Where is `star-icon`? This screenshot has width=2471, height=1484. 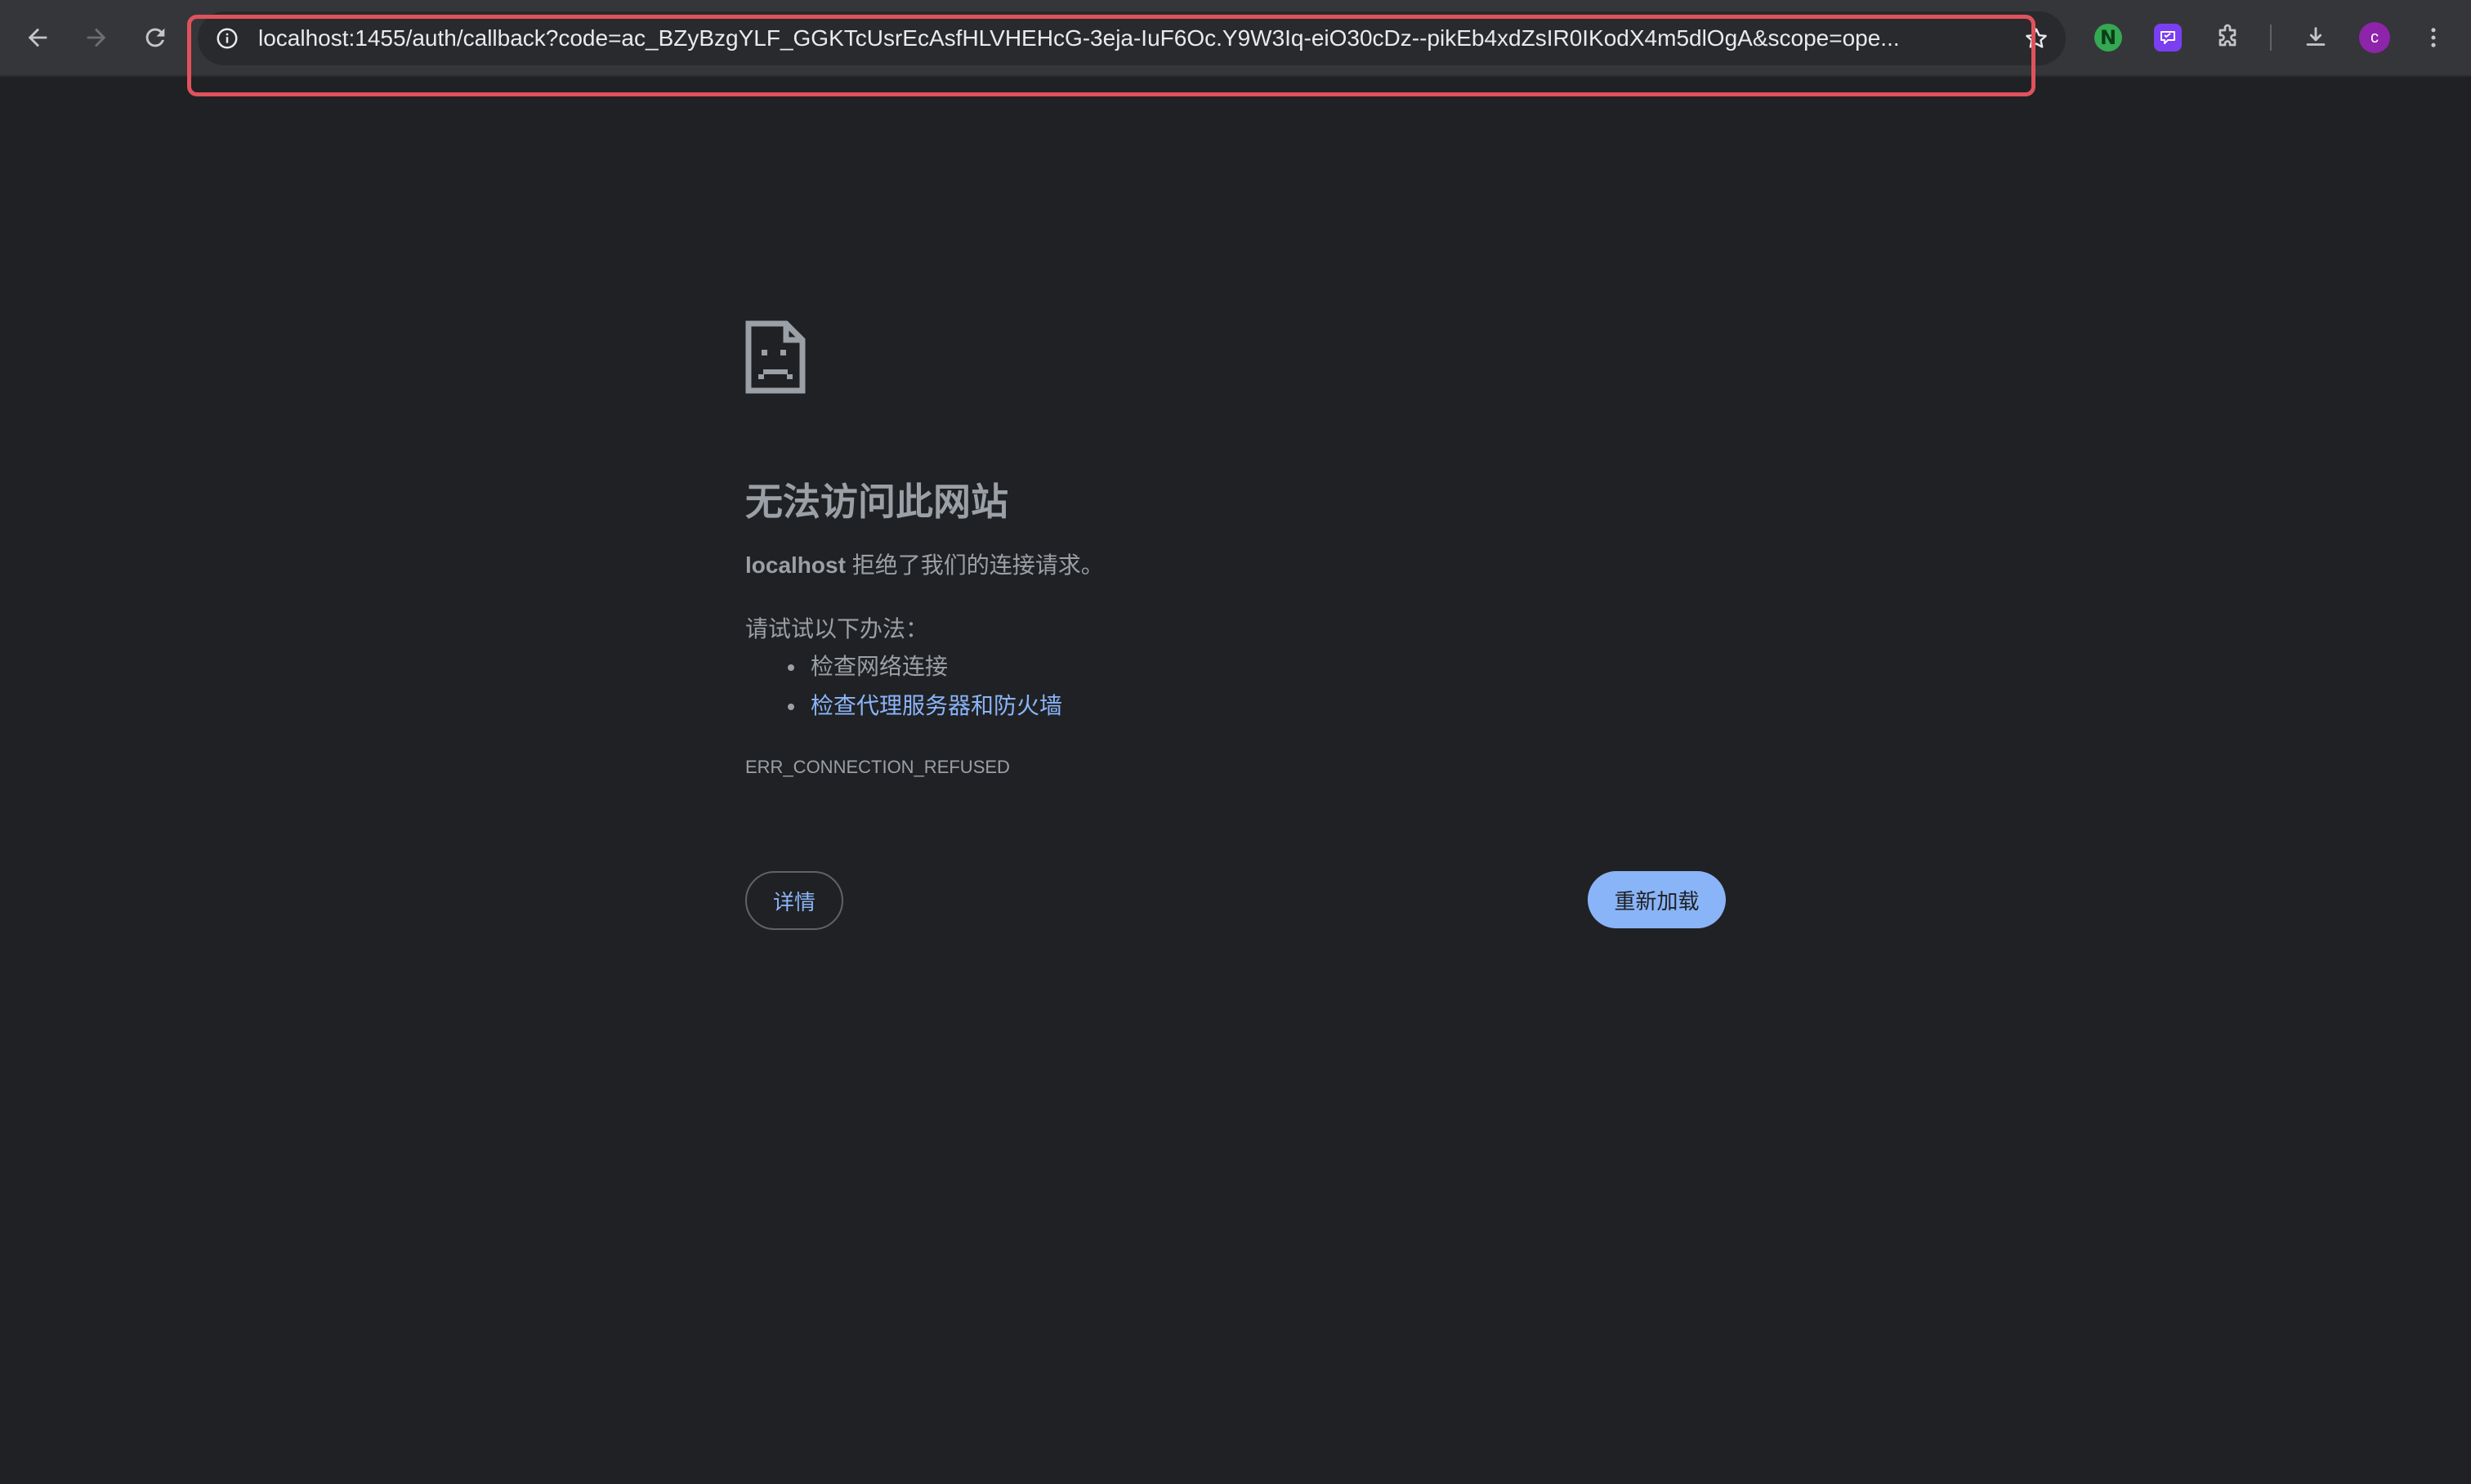
star-icon is located at coordinates (2037, 38).